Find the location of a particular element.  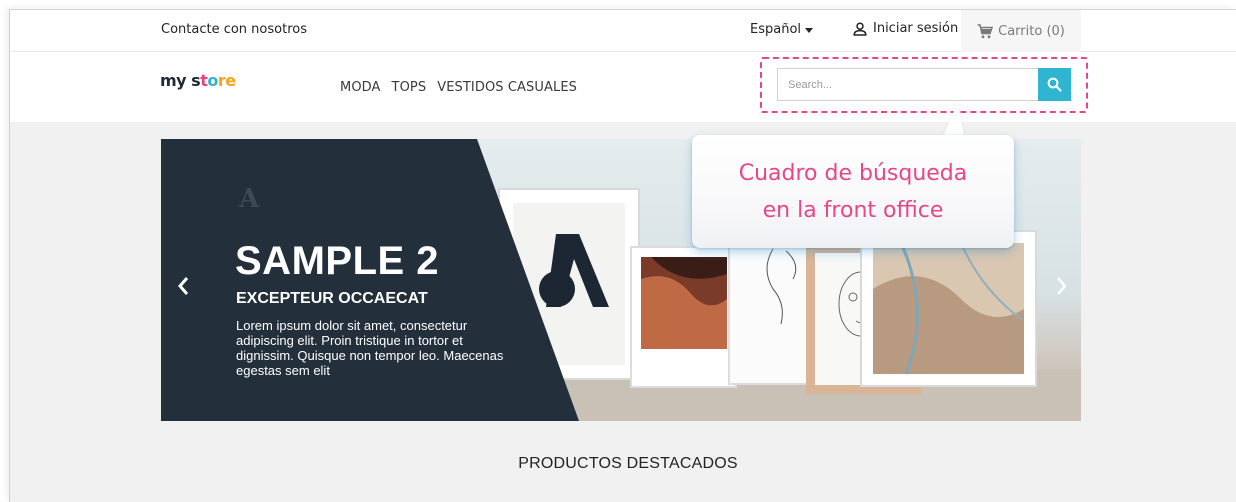

callout-line-2: en la front office is located at coordinates (853, 210).